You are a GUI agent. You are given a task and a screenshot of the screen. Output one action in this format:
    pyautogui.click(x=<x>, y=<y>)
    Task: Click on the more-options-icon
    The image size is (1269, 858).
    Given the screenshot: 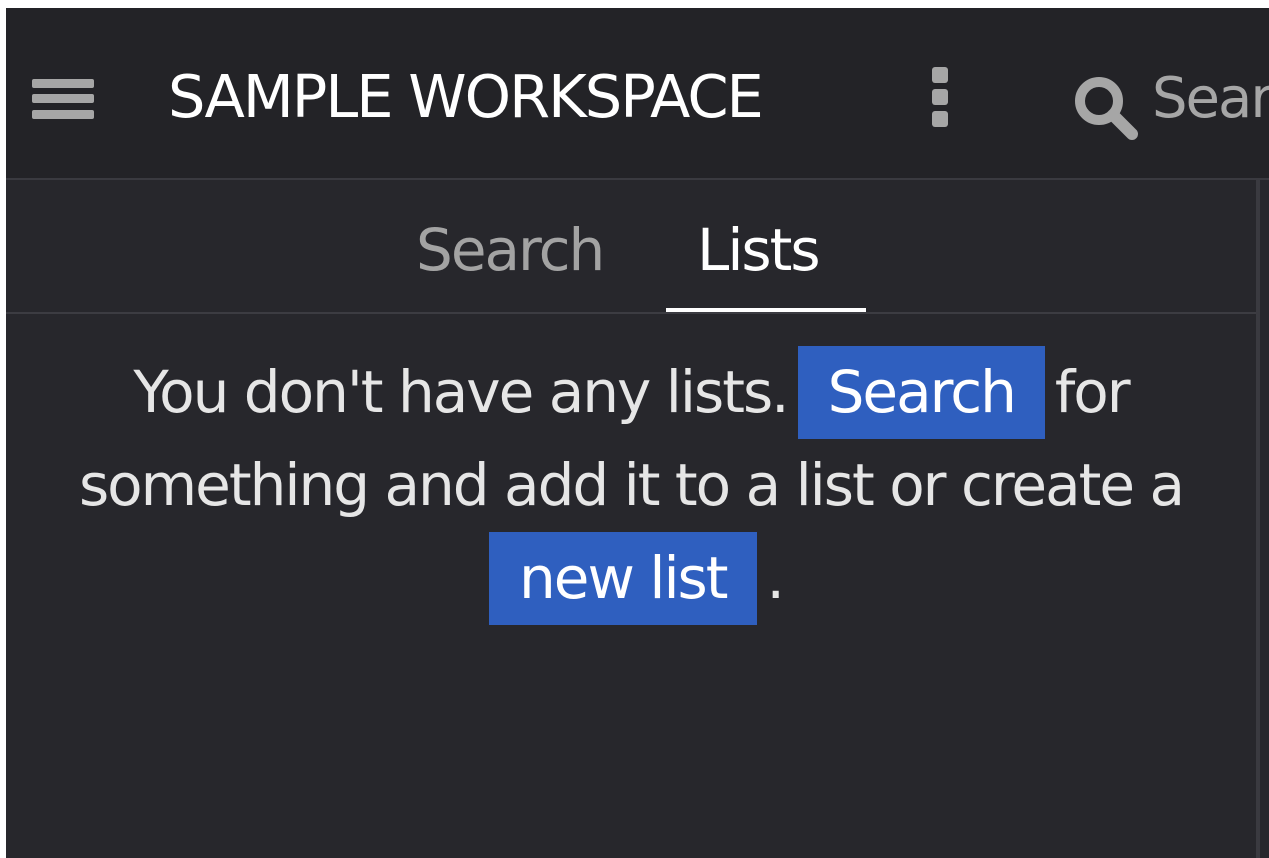 What is the action you would take?
    pyautogui.click(x=940, y=99)
    